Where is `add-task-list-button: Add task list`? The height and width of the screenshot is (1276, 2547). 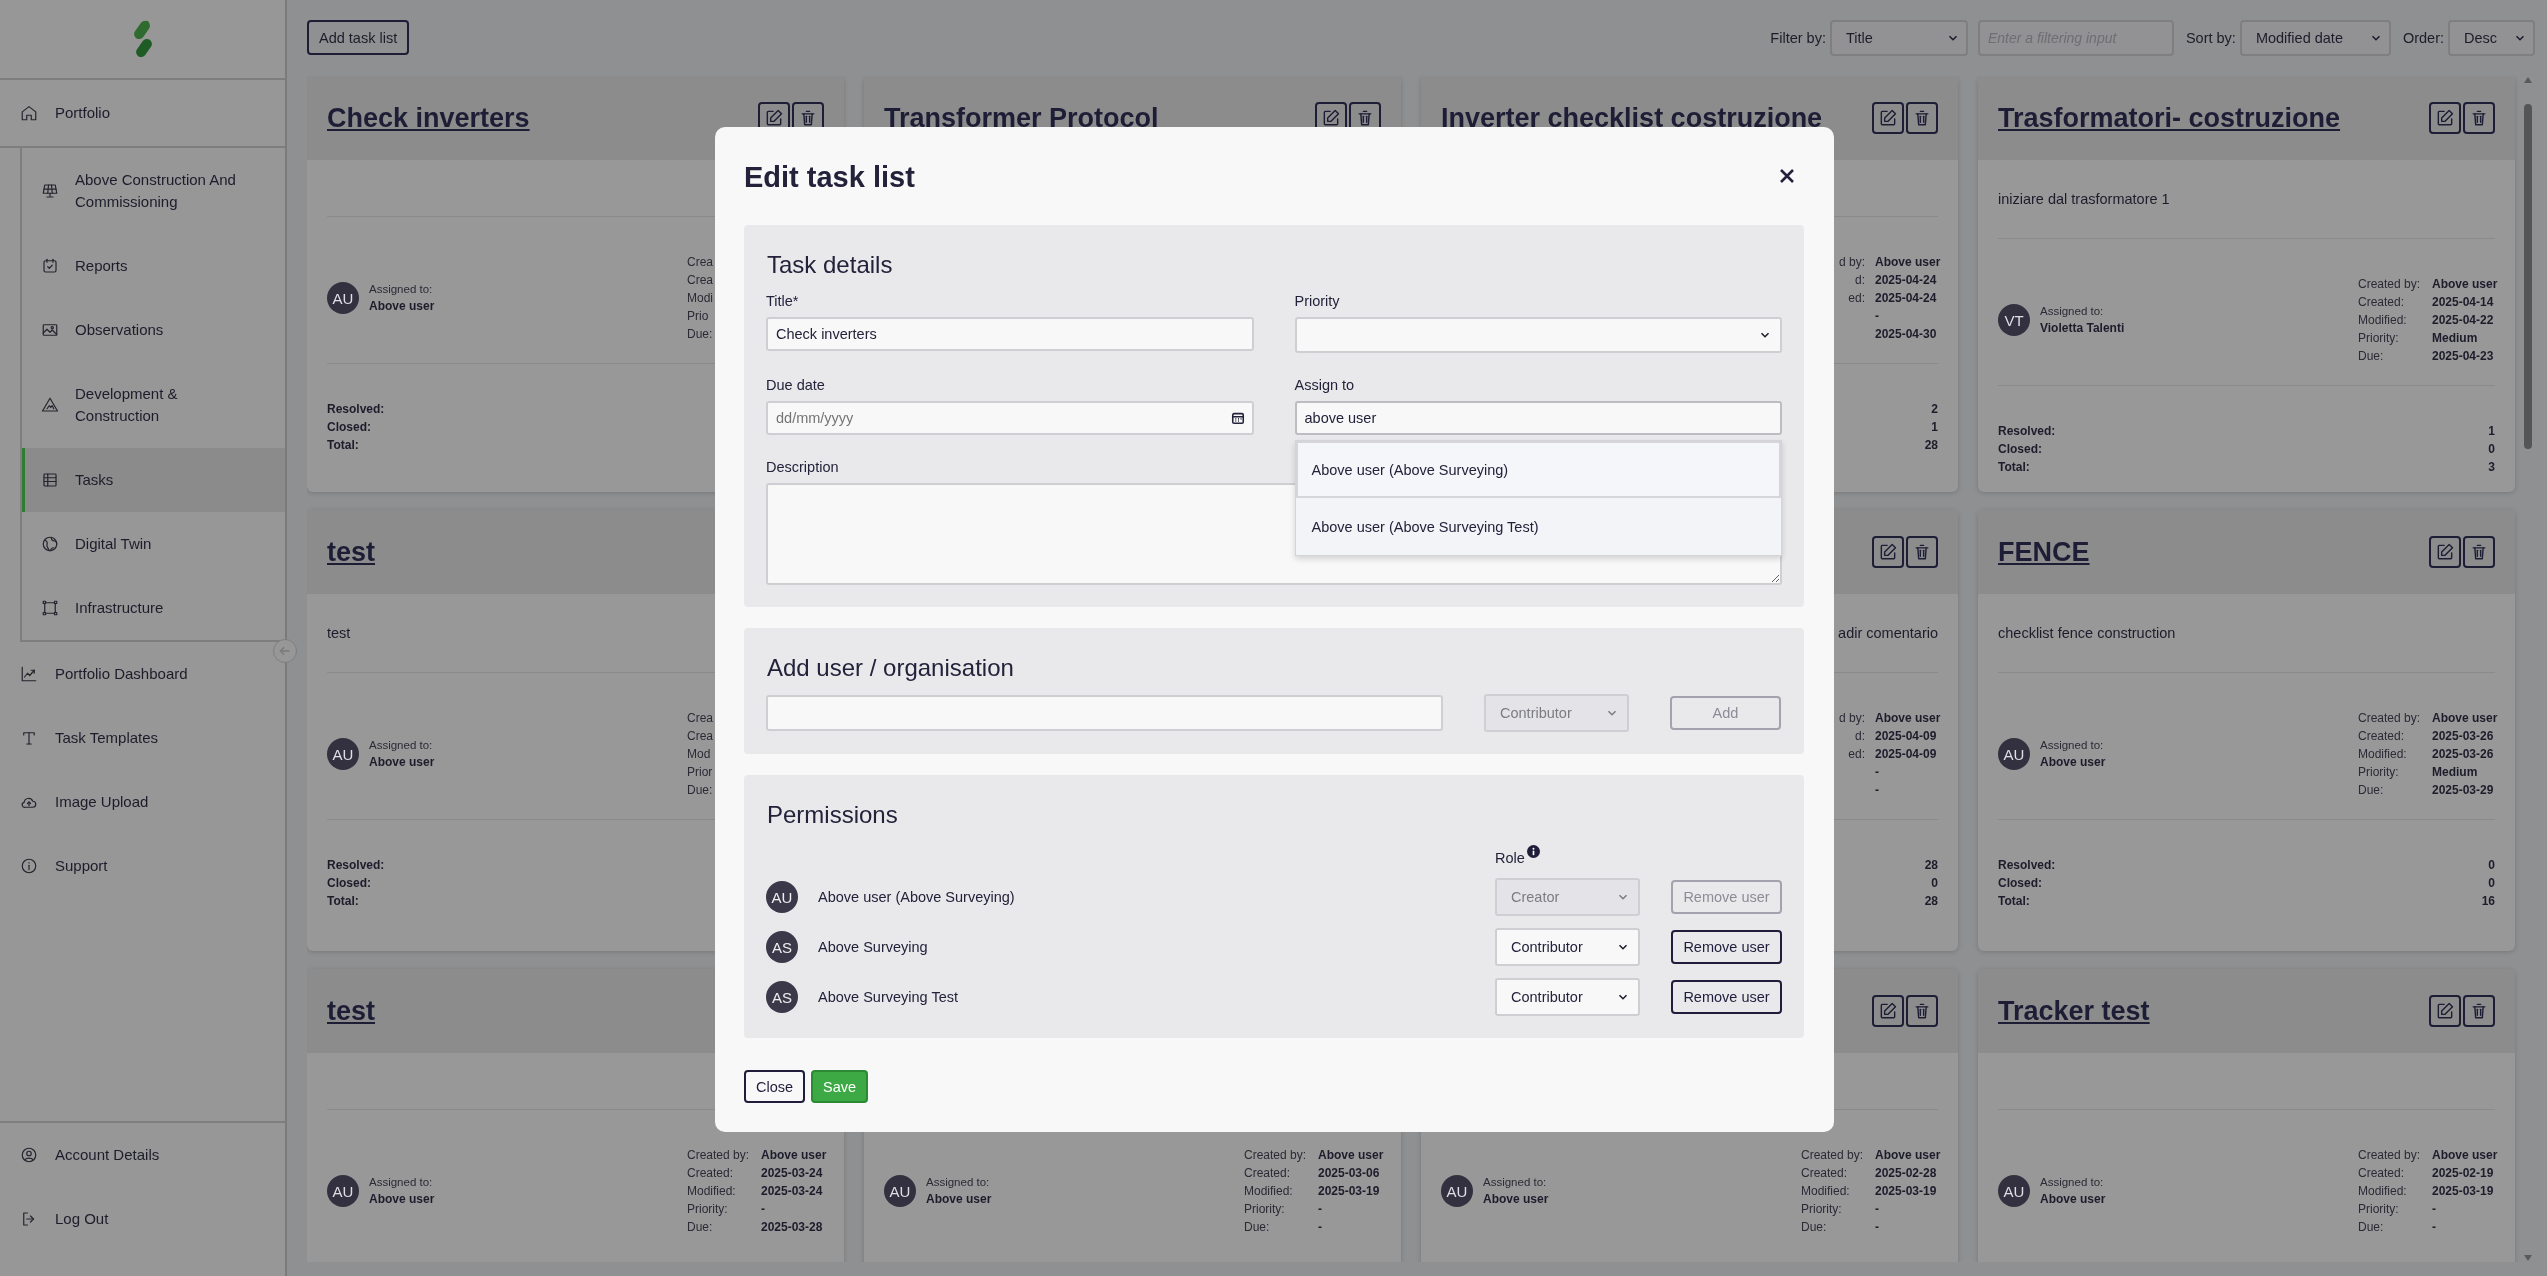 add-task-list-button: Add task list is located at coordinates (358, 37).